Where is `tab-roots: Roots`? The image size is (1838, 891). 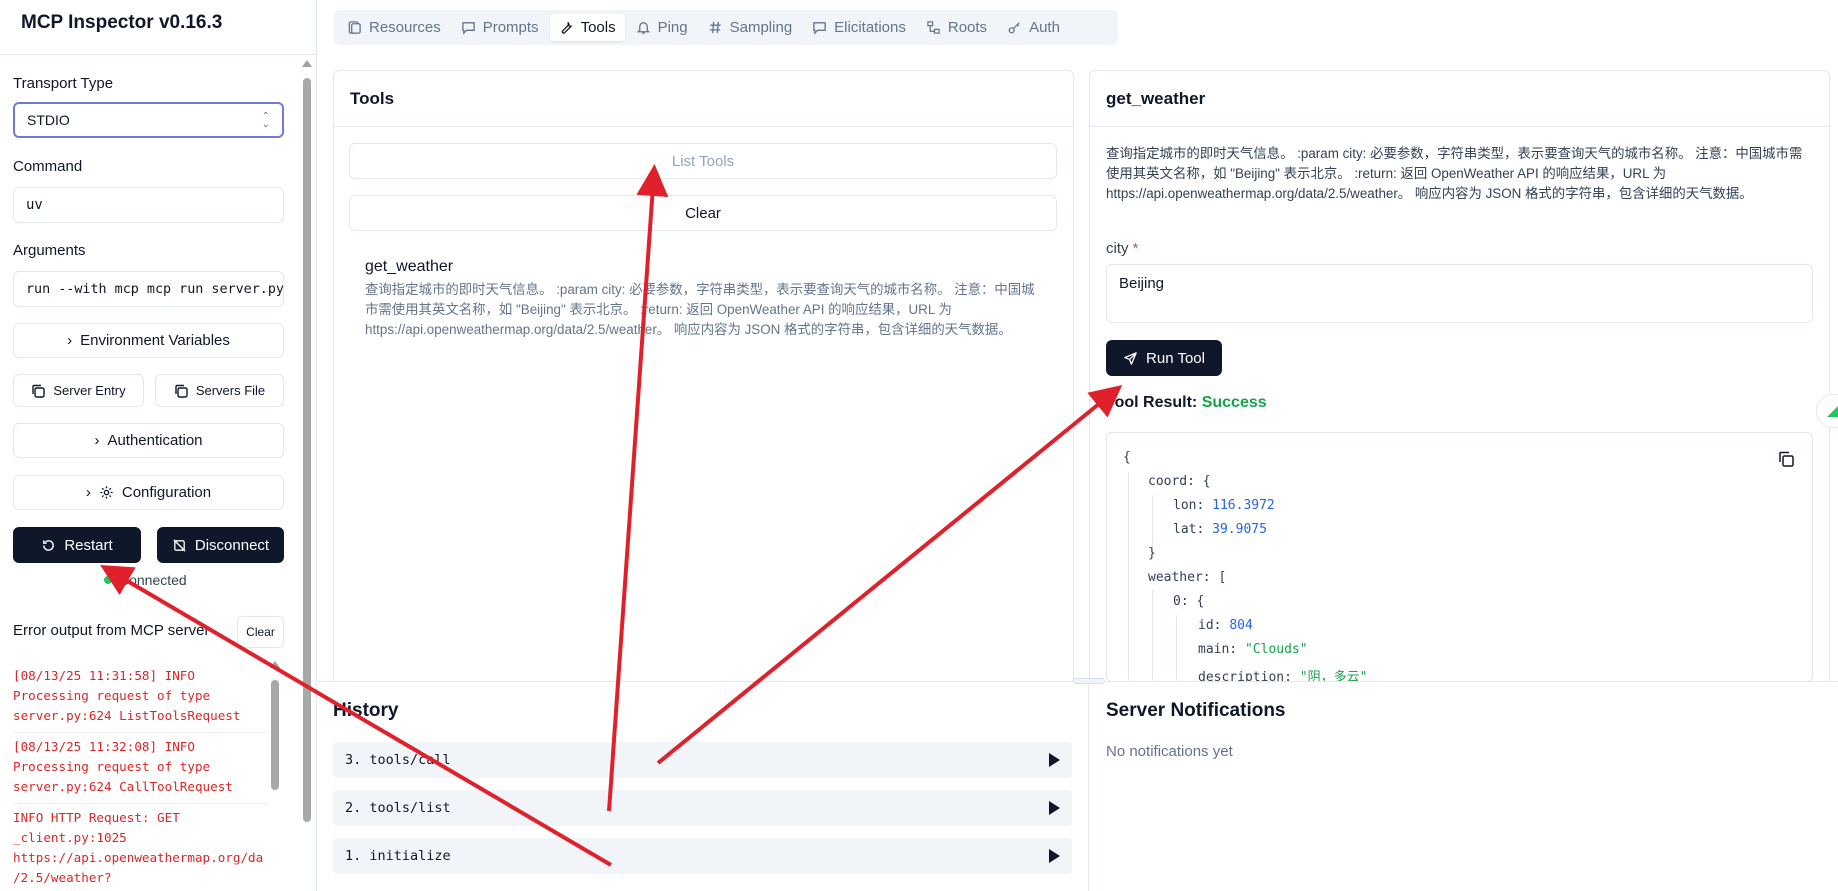 tab-roots: Roots is located at coordinates (956, 27).